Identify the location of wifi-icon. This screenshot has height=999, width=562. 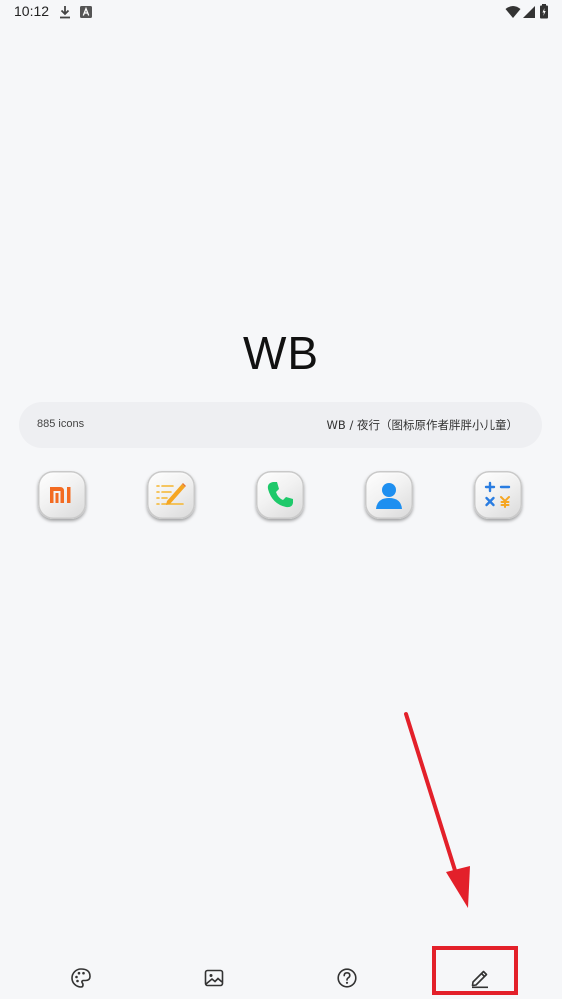
(513, 11).